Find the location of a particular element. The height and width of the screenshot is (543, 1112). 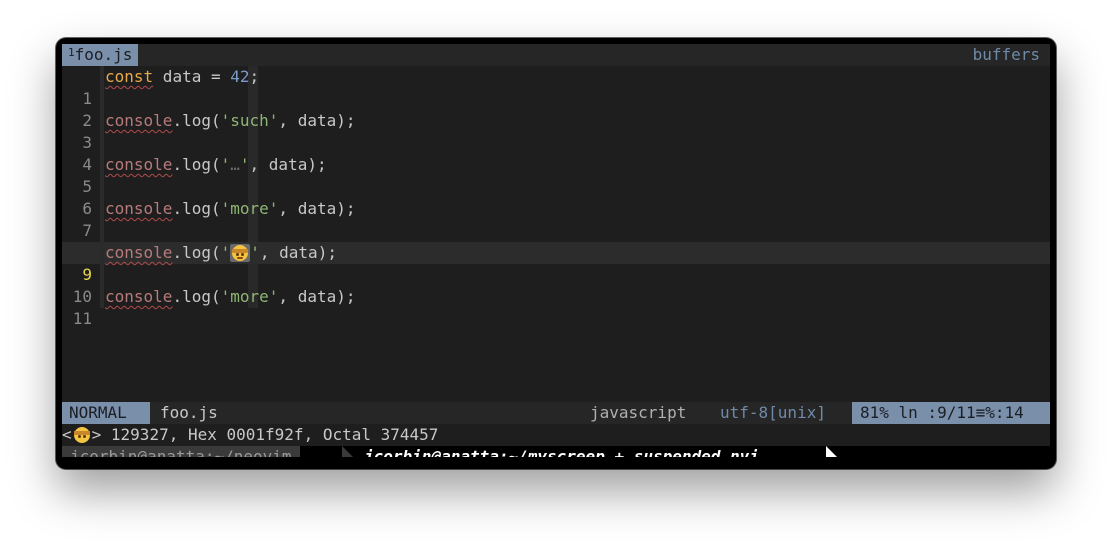

tab-number: 1 is located at coordinates (71, 52).